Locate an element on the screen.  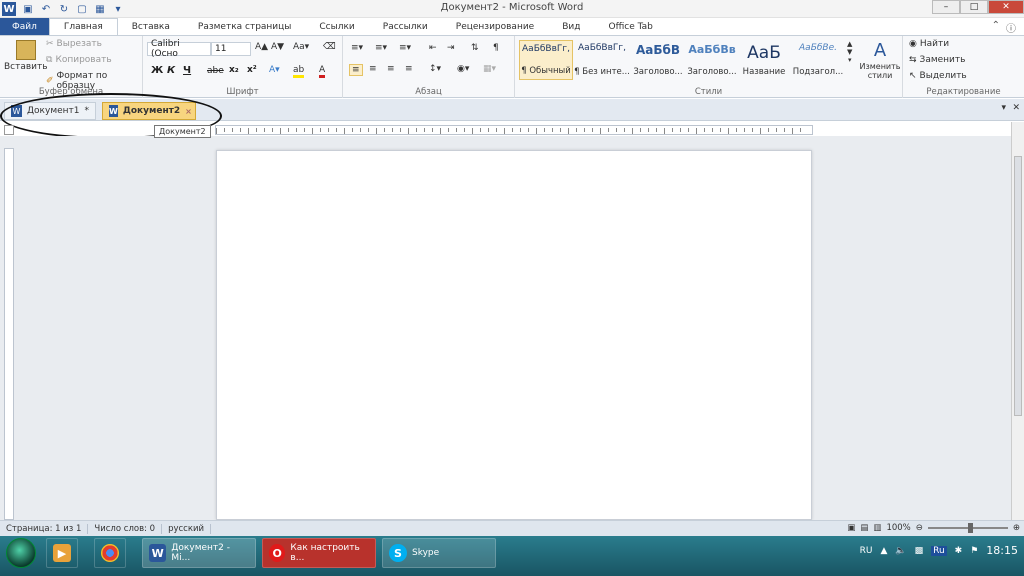
close-doc-icon: ✕ is located at coordinates (1016, 108).